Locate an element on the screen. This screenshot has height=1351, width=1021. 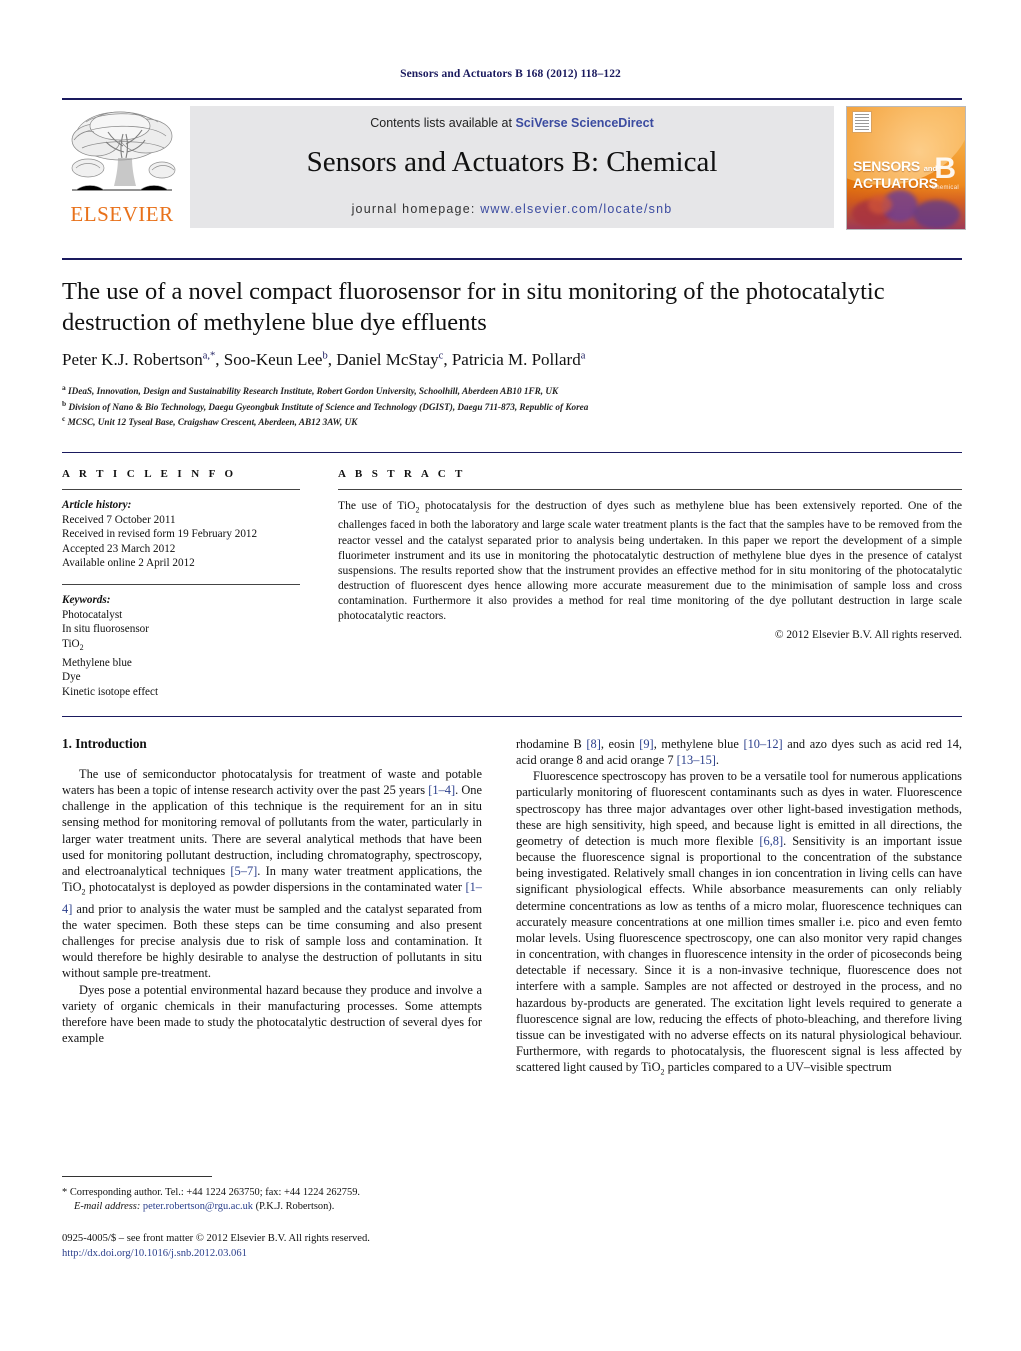
affiliation-mark: a is located at coordinates (64, 387).